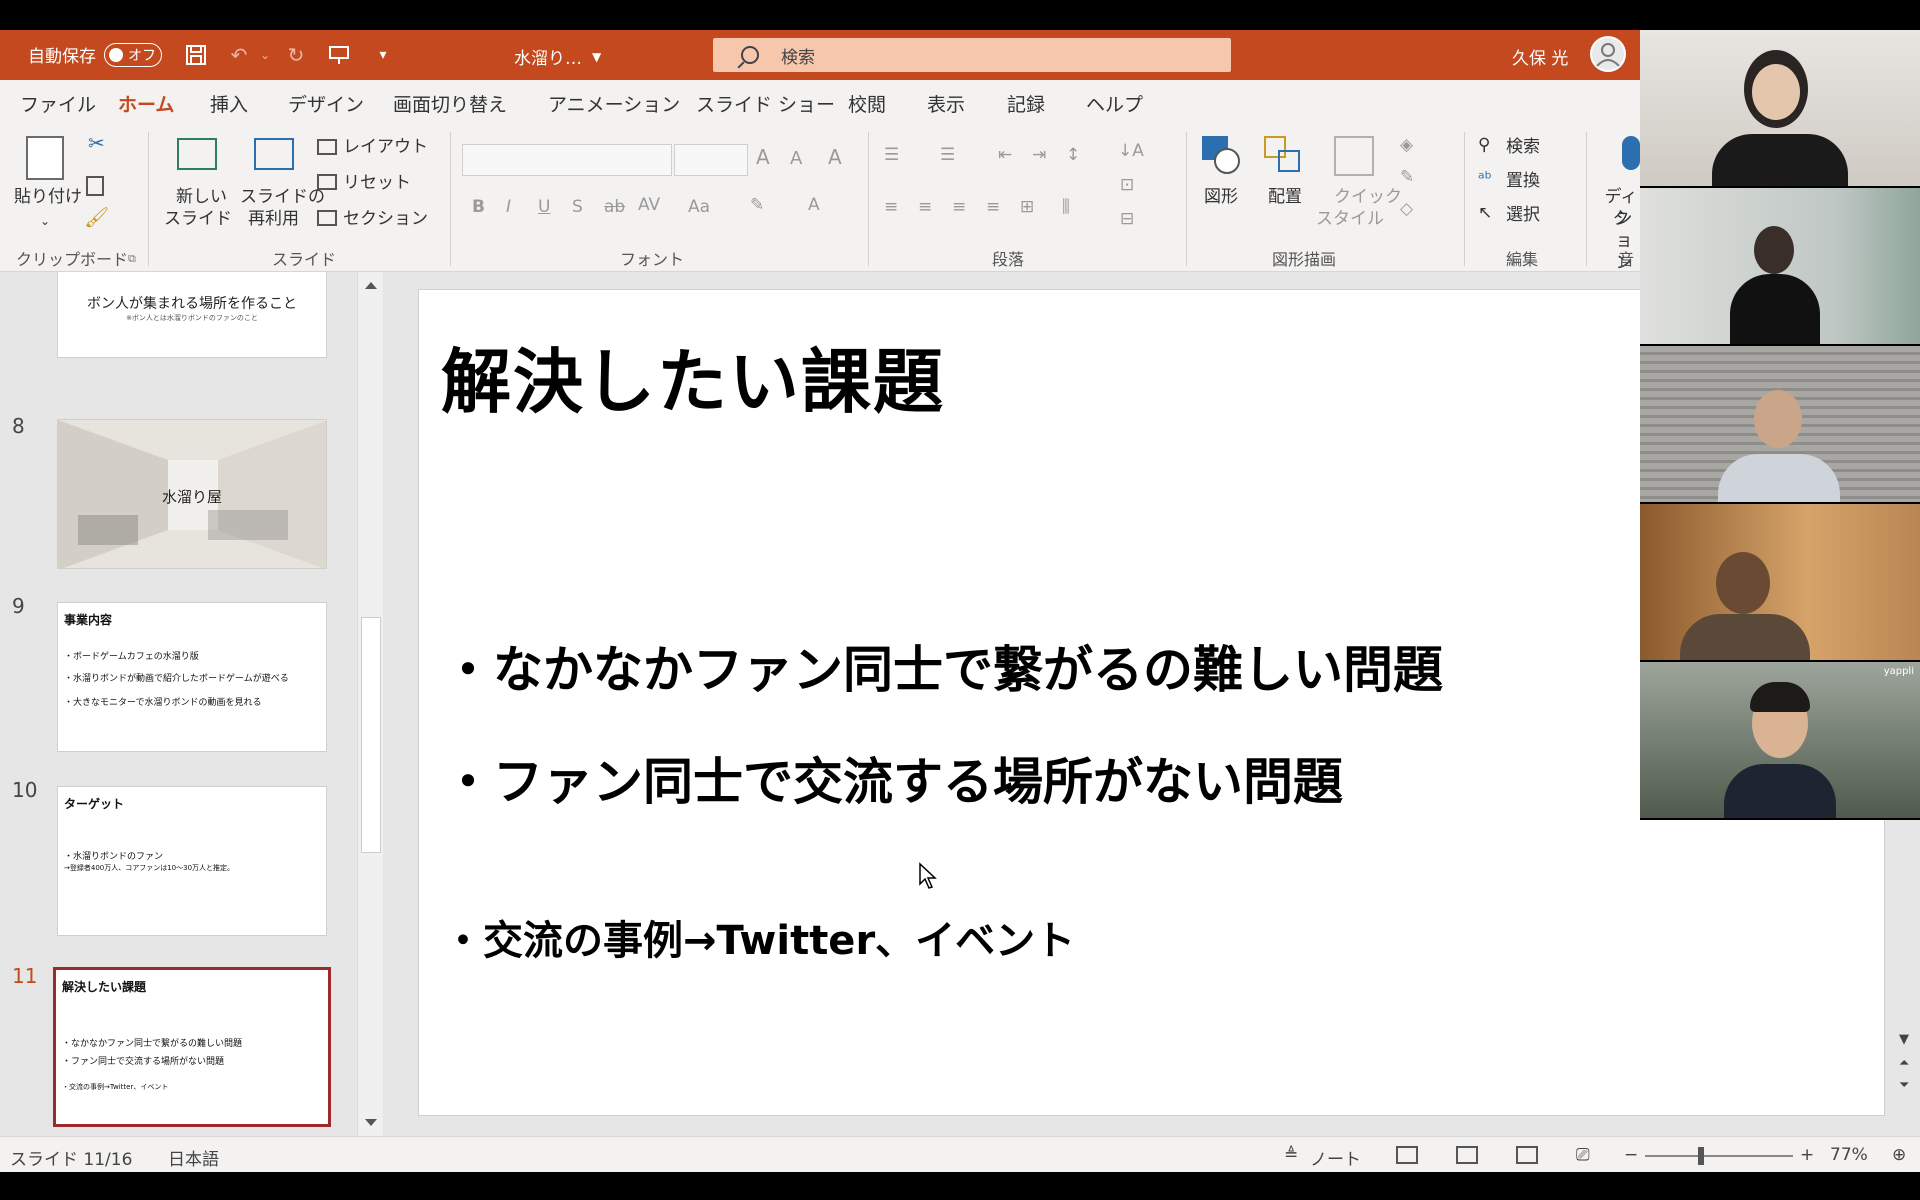 The width and height of the screenshot is (1920, 1200). Describe the element at coordinates (1005, 155) in the screenshot. I see `decrease-indent-icon: ⇤` at that location.